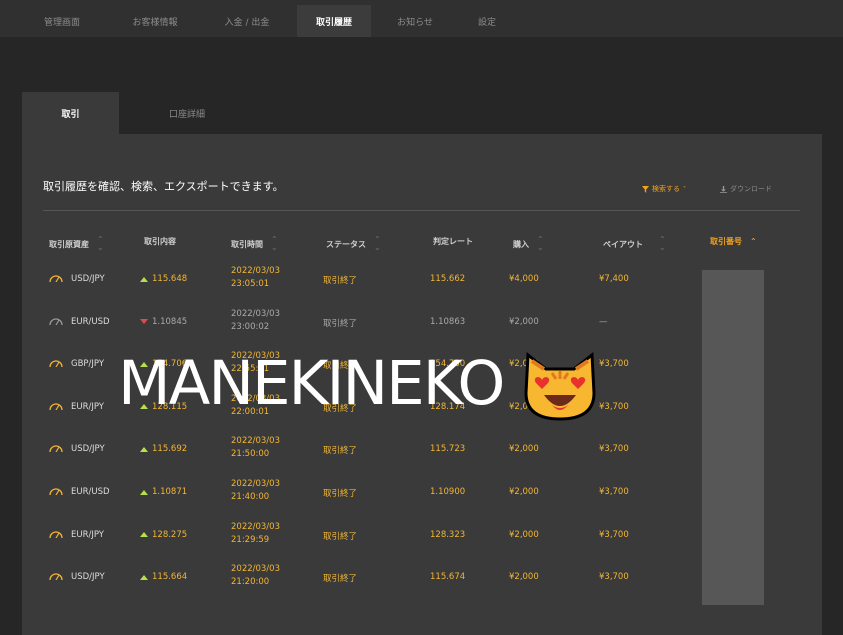  I want to click on entry-rate-value: 1.10845, so click(170, 321).